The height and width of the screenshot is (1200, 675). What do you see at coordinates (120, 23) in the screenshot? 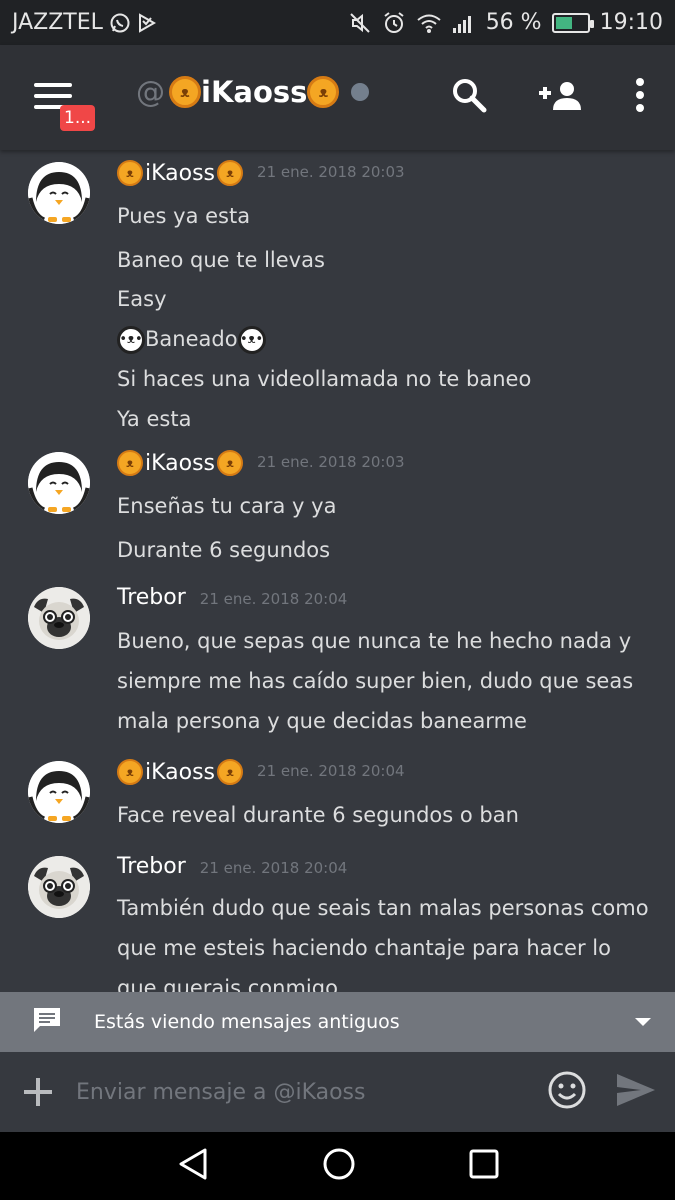
I see `whatsapp-icon` at bounding box center [120, 23].